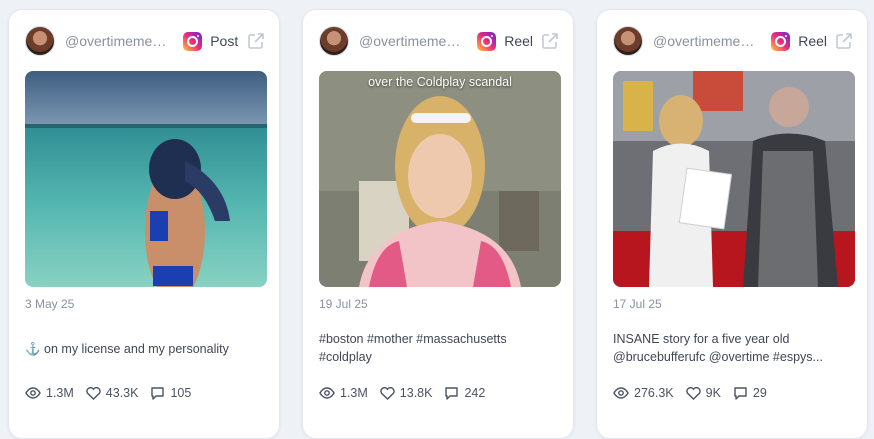 Image resolution: width=874 pixels, height=439 pixels. I want to click on post-thumbnail: over the Coldplay scandal, so click(440, 179).